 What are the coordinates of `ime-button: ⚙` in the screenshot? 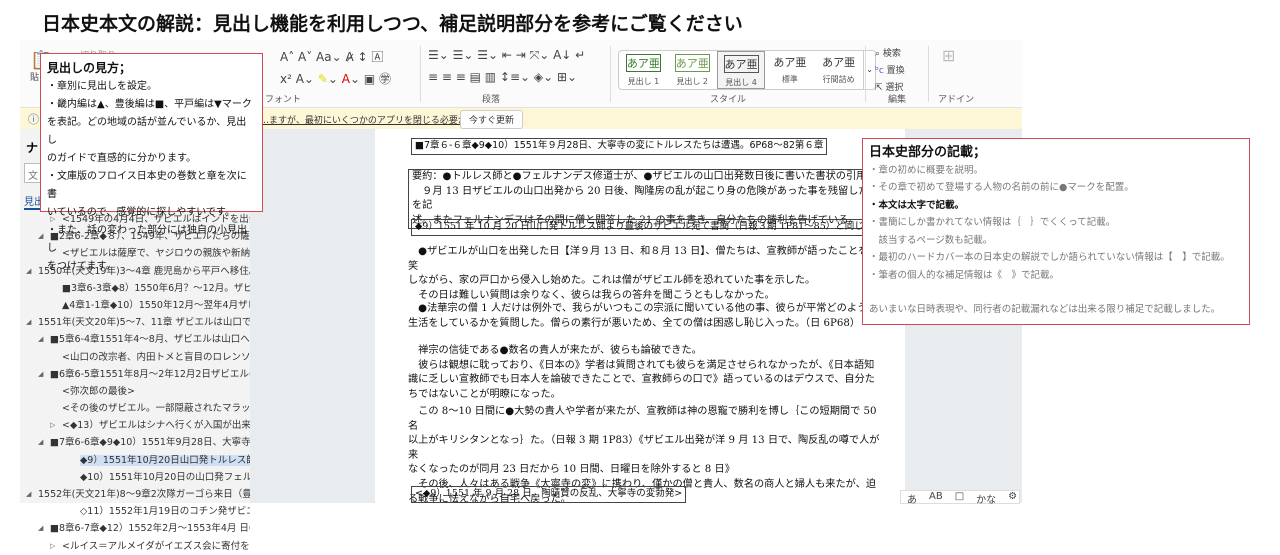 It's located at (1012, 497).